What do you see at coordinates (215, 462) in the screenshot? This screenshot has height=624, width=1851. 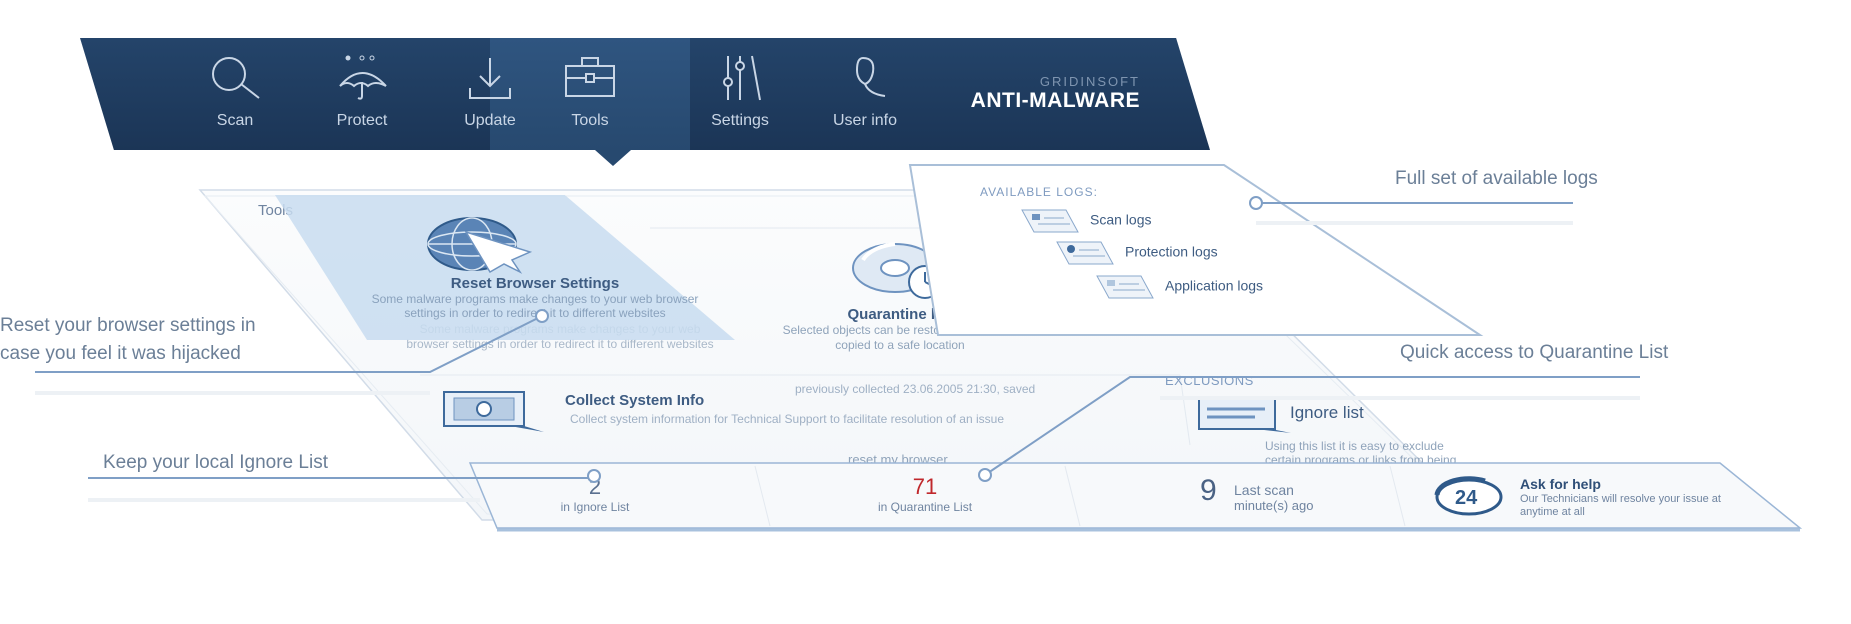 I see `callout-ignore: Keep your local Ignore List` at bounding box center [215, 462].